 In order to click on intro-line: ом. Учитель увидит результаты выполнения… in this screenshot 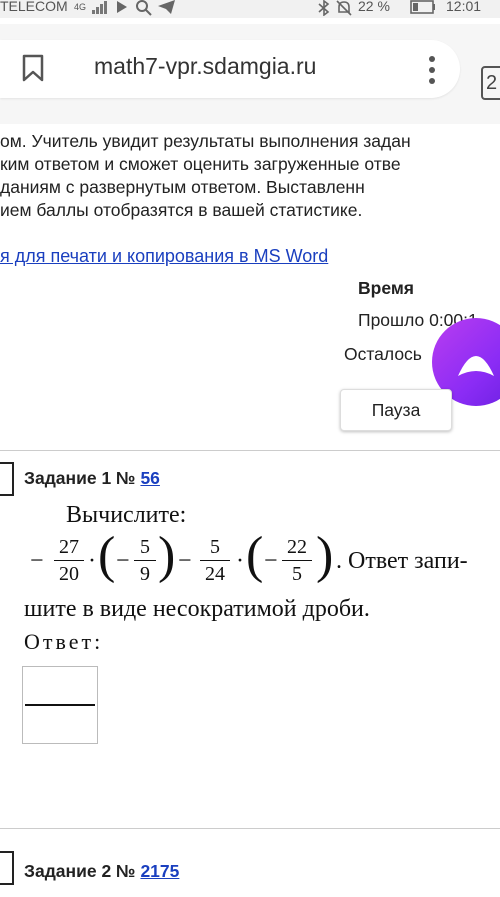, I will do `click(205, 141)`.